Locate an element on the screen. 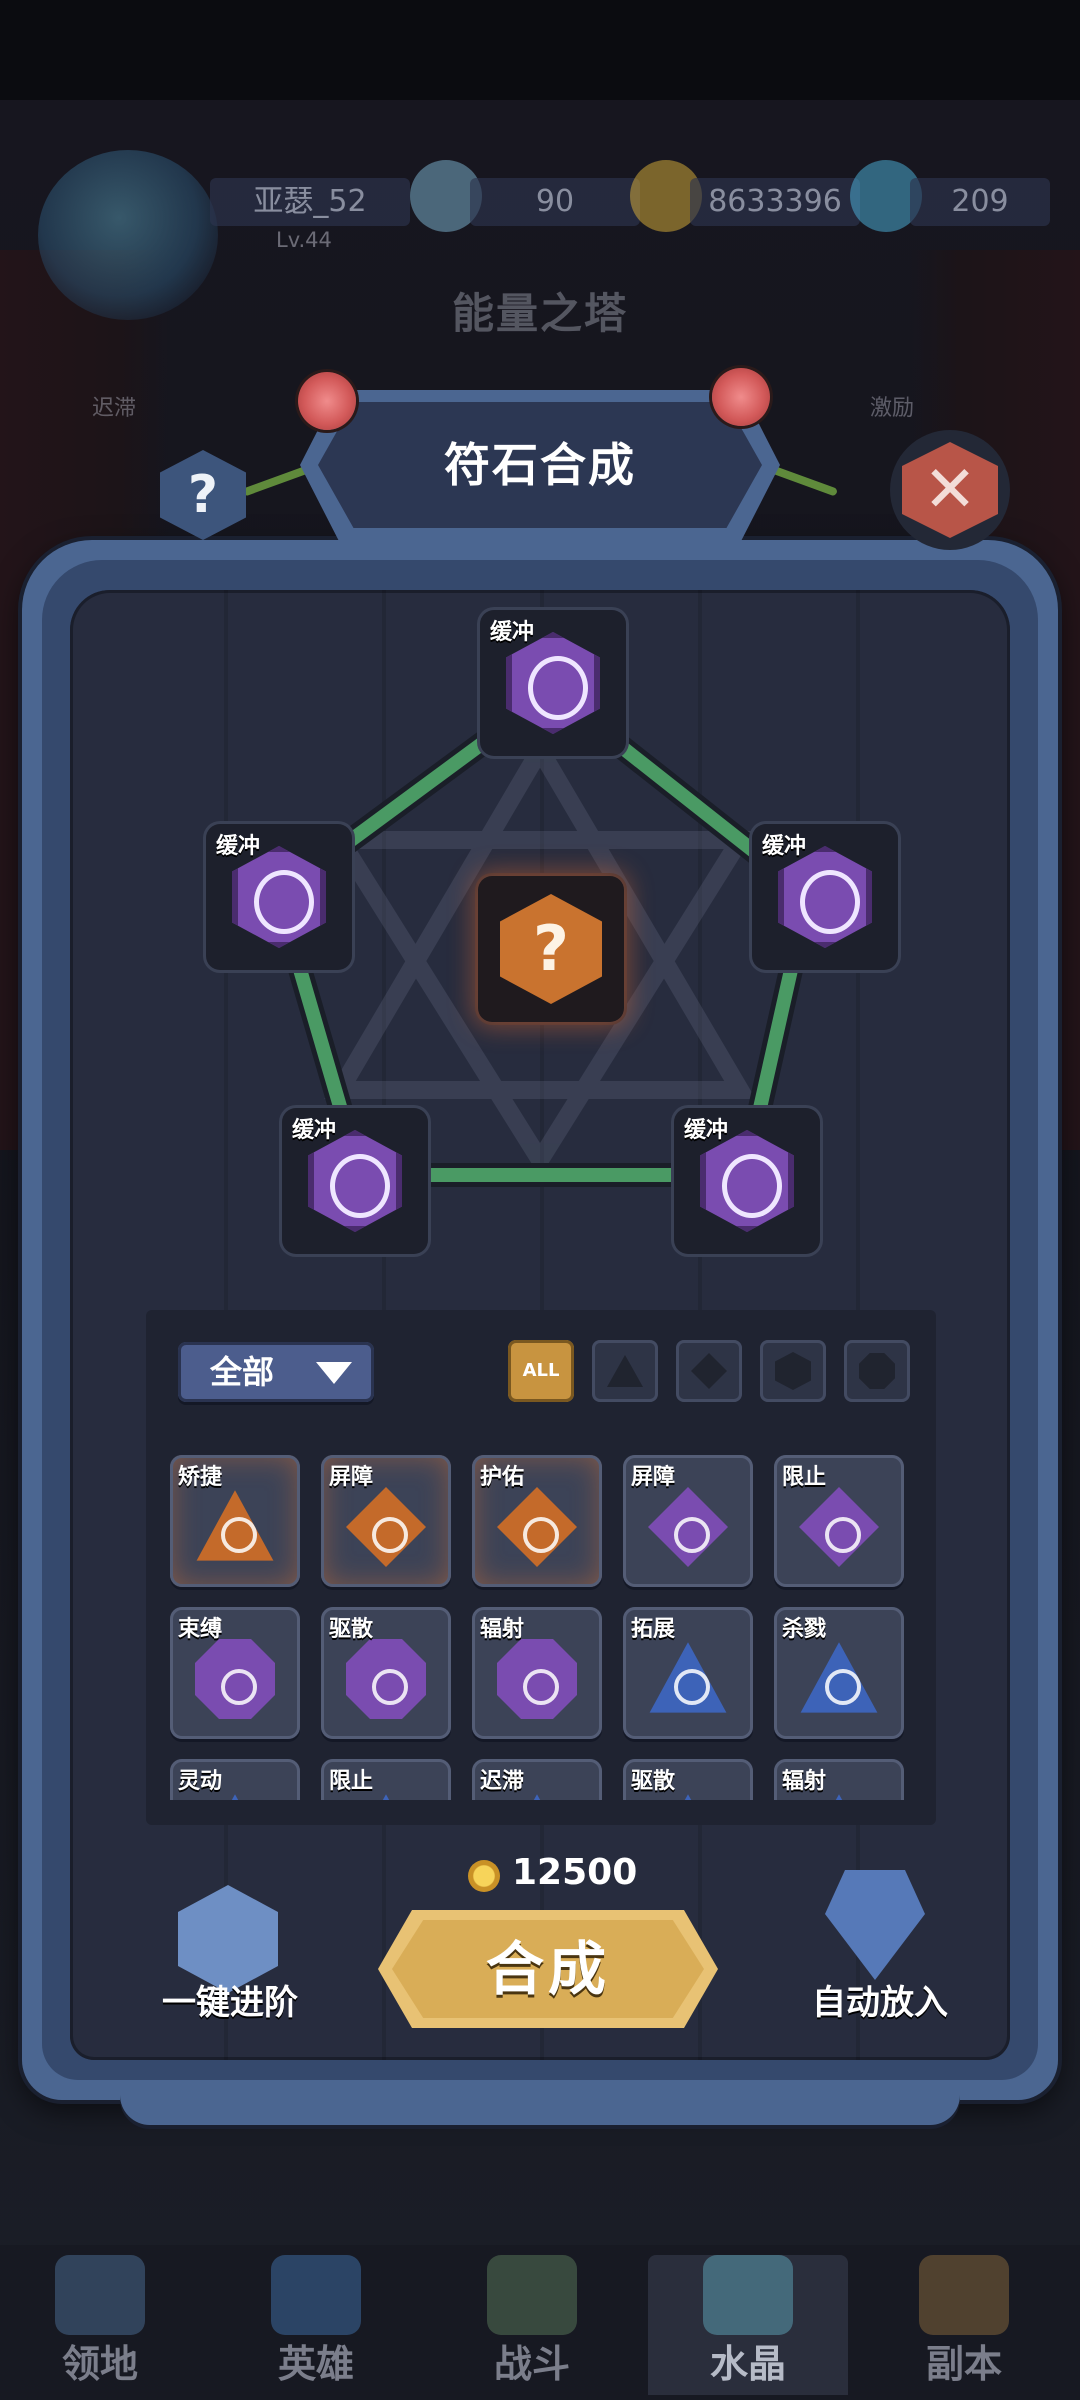  rune-card: 护佑 is located at coordinates (537, 1521).